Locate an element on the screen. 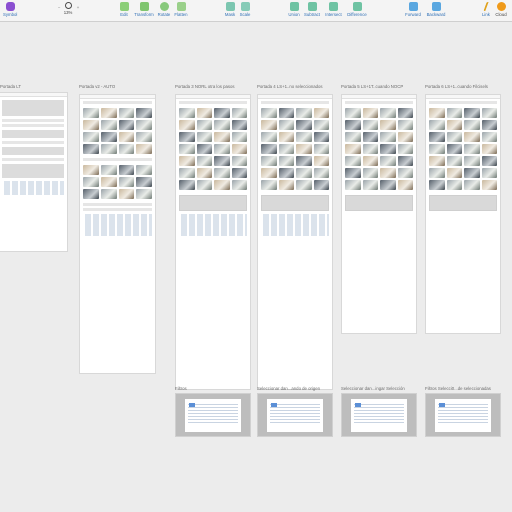 This screenshot has height=512, width=512. subtract-button: Subtract is located at coordinates (312, 9).